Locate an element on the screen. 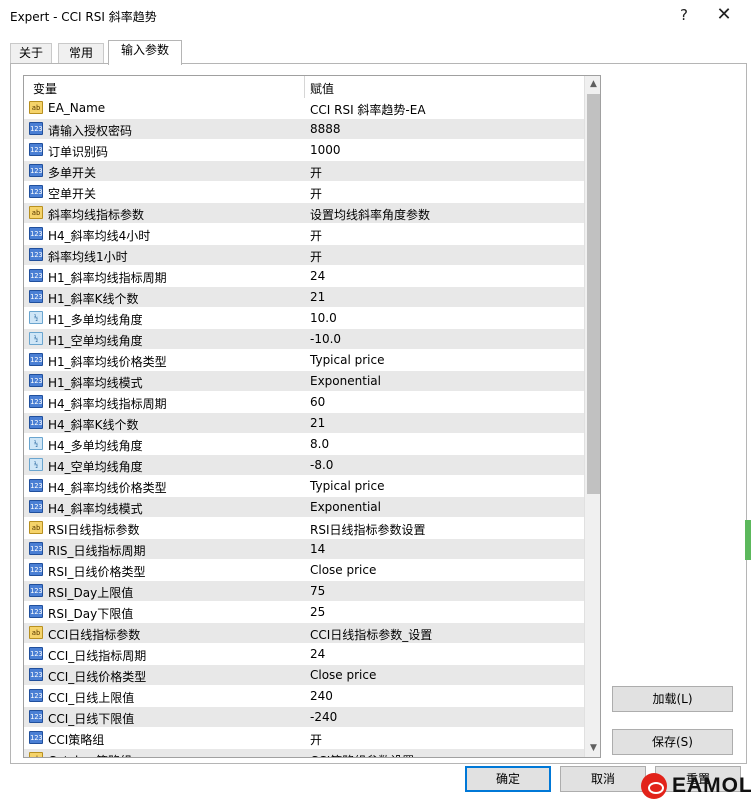 This screenshot has height=801, width=751. parameter-value: 8888 is located at coordinates (325, 129).